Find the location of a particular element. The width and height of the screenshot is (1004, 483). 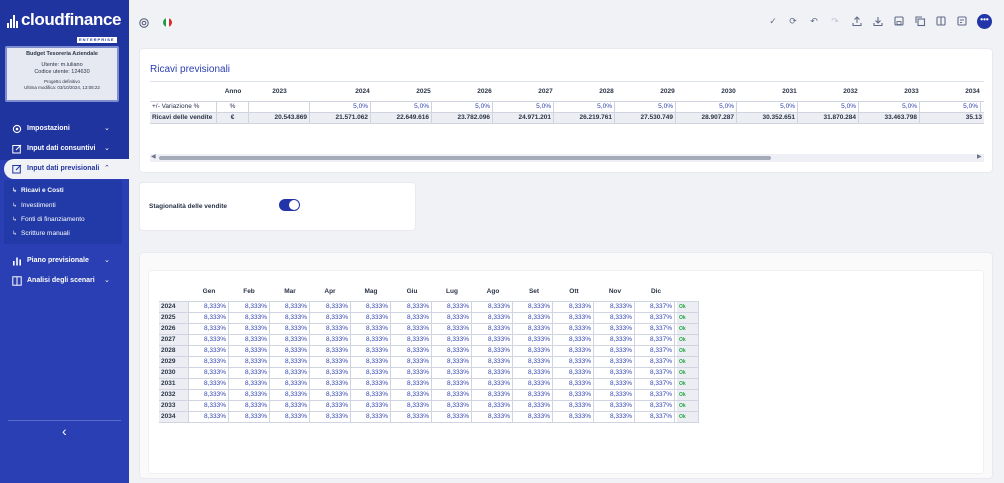

horizontal-scrollbar: ◀ ▶ is located at coordinates (567, 158).